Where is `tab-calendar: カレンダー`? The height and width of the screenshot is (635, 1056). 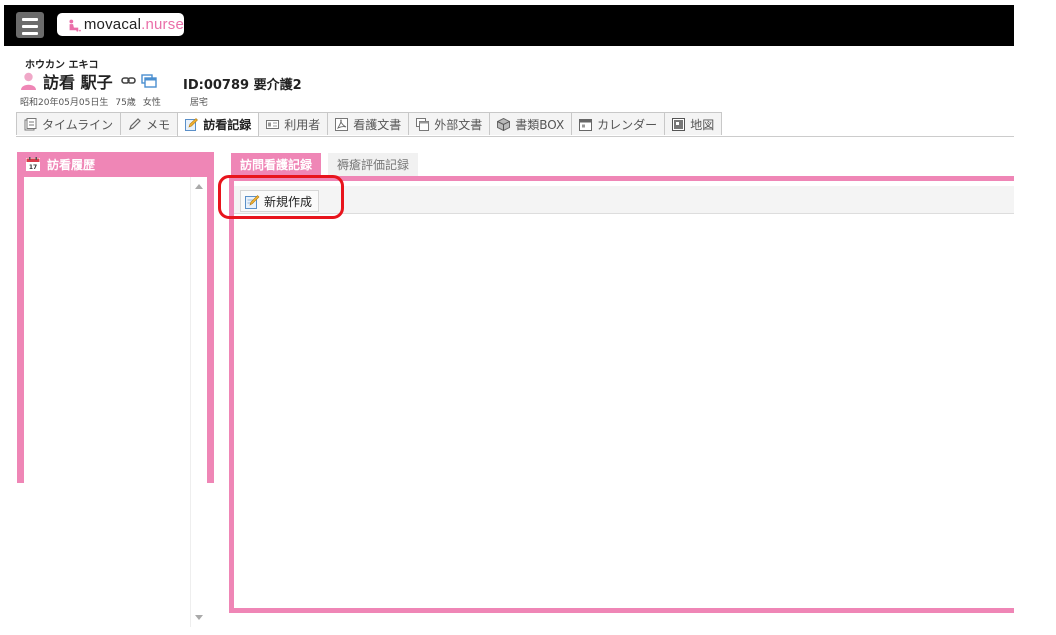
tab-calendar: カレンダー is located at coordinates (618, 123).